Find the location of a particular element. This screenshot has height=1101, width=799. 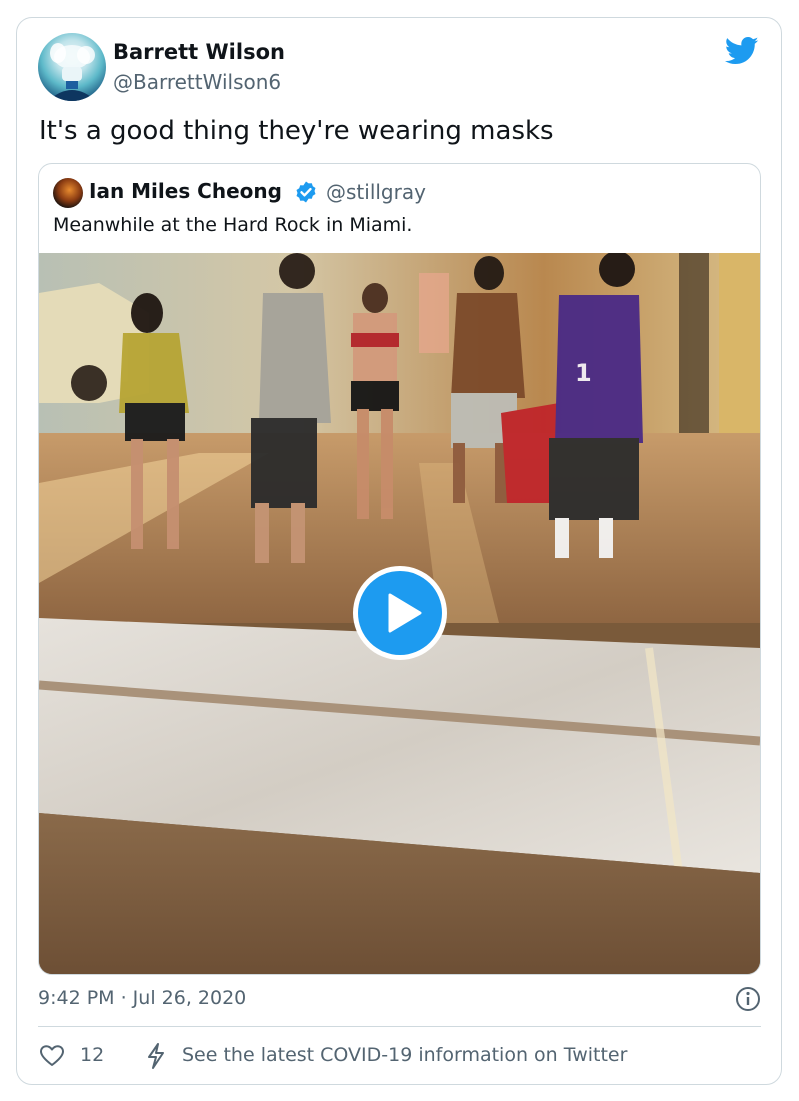

quoted-author-avatar is located at coordinates (68, 193).